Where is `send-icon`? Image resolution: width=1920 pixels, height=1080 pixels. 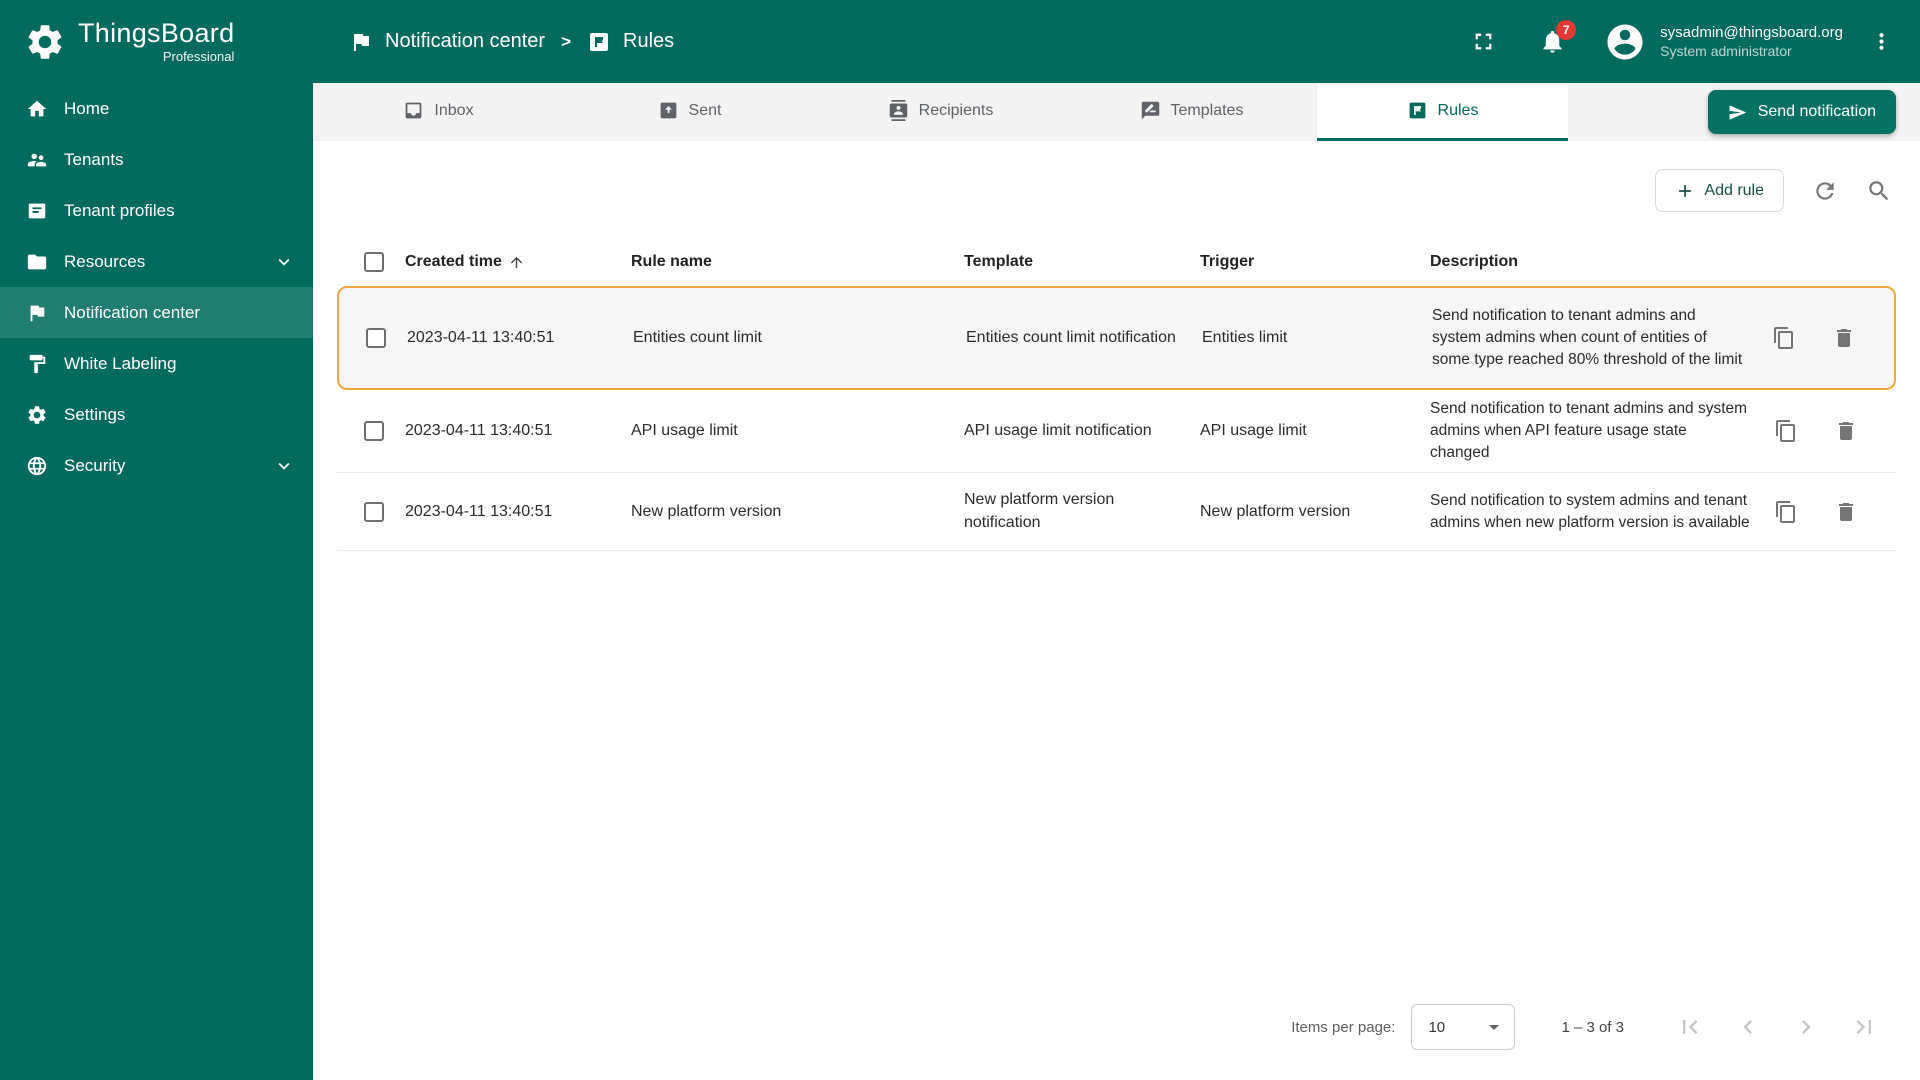 send-icon is located at coordinates (1737, 112).